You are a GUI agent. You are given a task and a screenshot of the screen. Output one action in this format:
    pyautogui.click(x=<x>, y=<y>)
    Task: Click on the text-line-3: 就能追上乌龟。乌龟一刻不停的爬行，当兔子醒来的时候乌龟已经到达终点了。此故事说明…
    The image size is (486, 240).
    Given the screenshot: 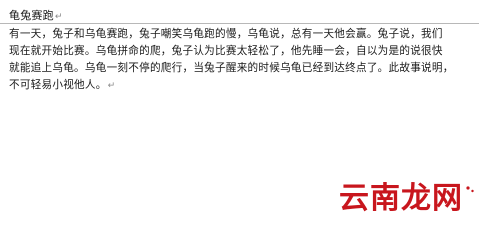 What is the action you would take?
    pyautogui.click(x=231, y=68)
    